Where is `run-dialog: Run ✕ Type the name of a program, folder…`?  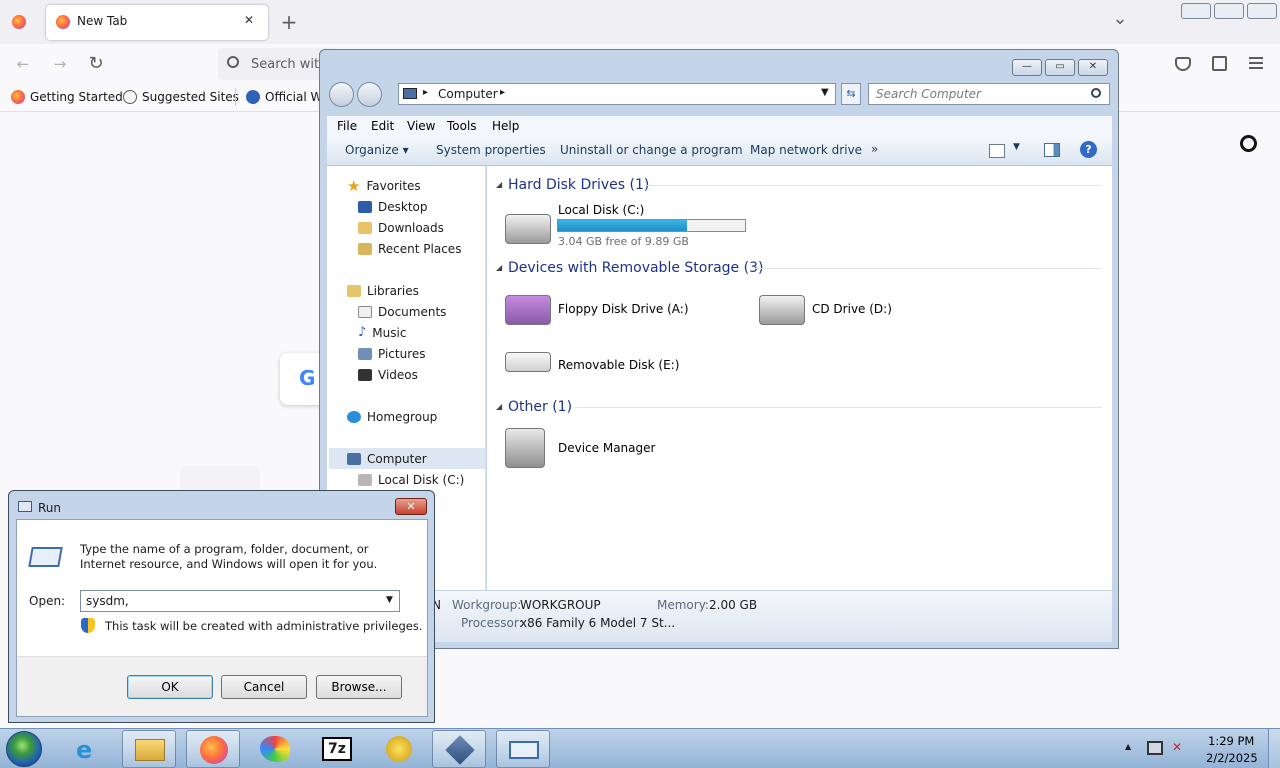 run-dialog: Run ✕ Type the name of a program, folder… is located at coordinates (221, 606).